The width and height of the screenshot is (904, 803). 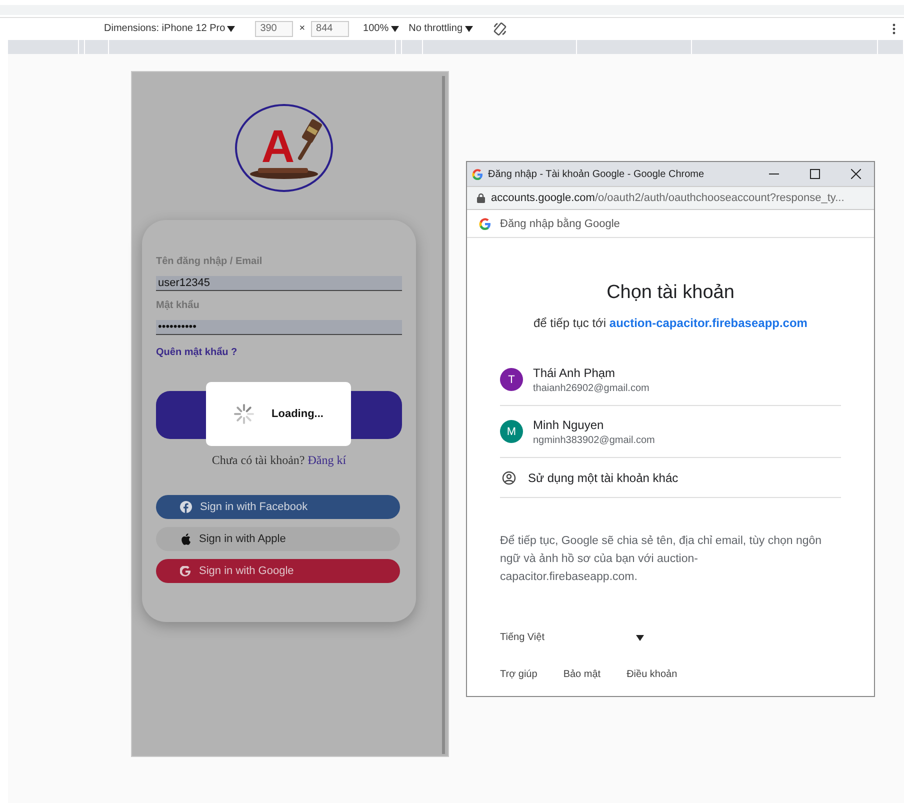 What do you see at coordinates (511, 379) in the screenshot?
I see `account-avatar: T` at bounding box center [511, 379].